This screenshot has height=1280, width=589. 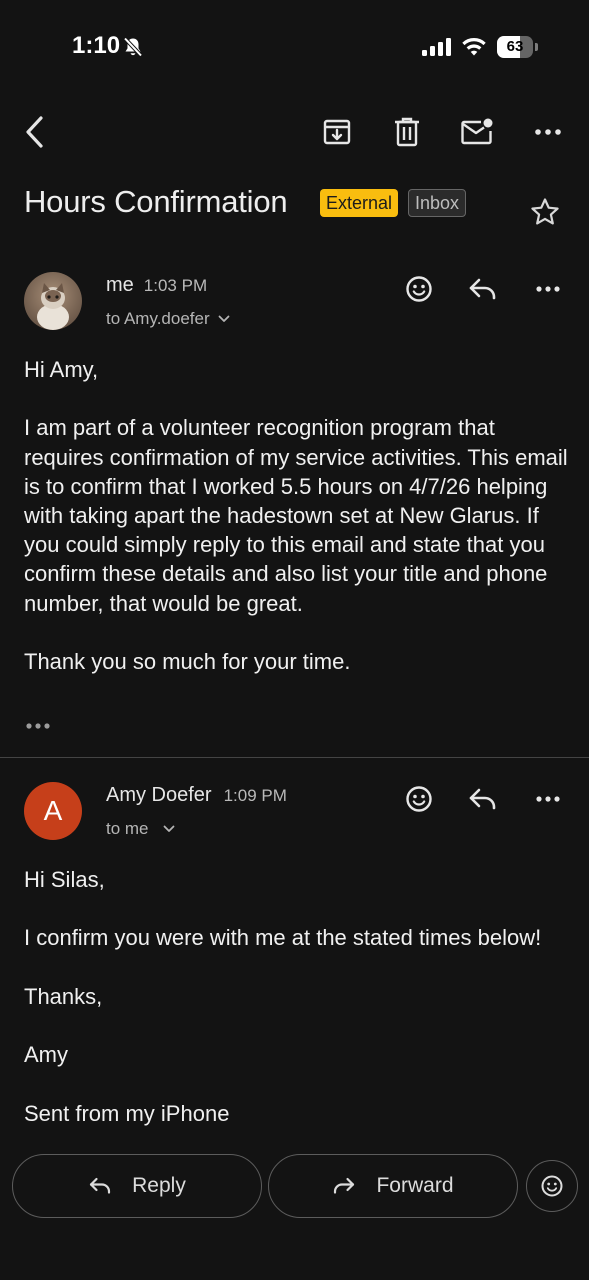 What do you see at coordinates (156, 201) in the screenshot?
I see `email-subject: Hours Confirmation` at bounding box center [156, 201].